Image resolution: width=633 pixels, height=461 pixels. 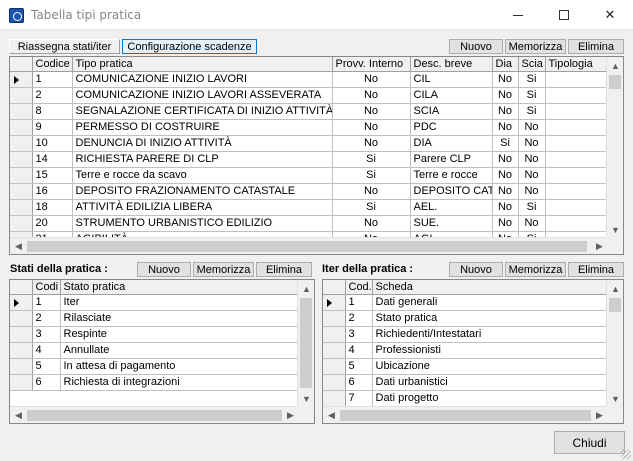 I want to click on table-row: 5 Ubicazione, so click(x=466, y=366).